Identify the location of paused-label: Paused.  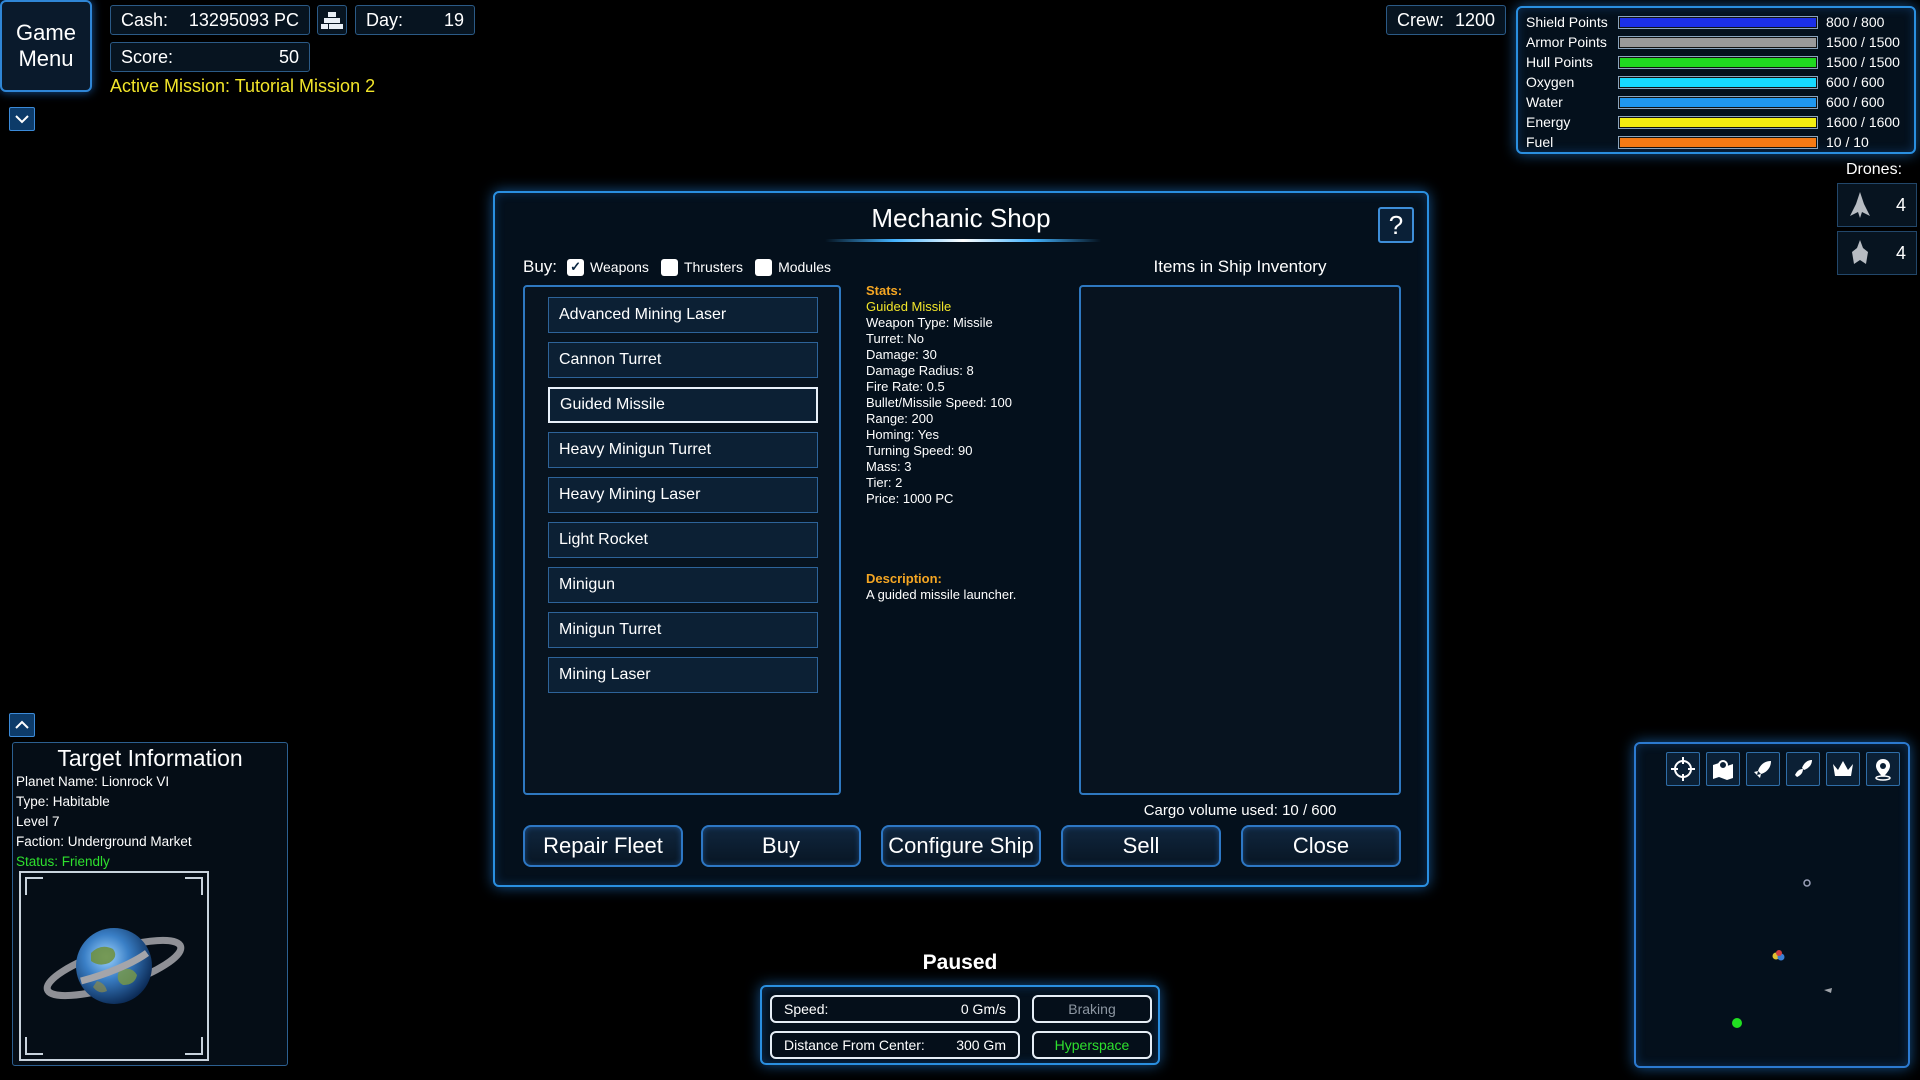
(960, 962).